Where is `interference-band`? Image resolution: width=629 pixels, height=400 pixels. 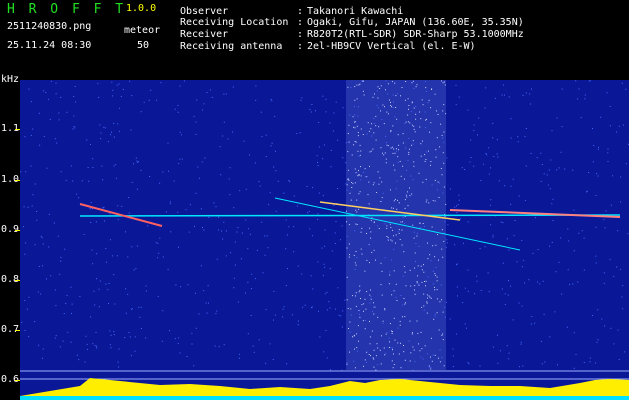 interference-band is located at coordinates (396, 225).